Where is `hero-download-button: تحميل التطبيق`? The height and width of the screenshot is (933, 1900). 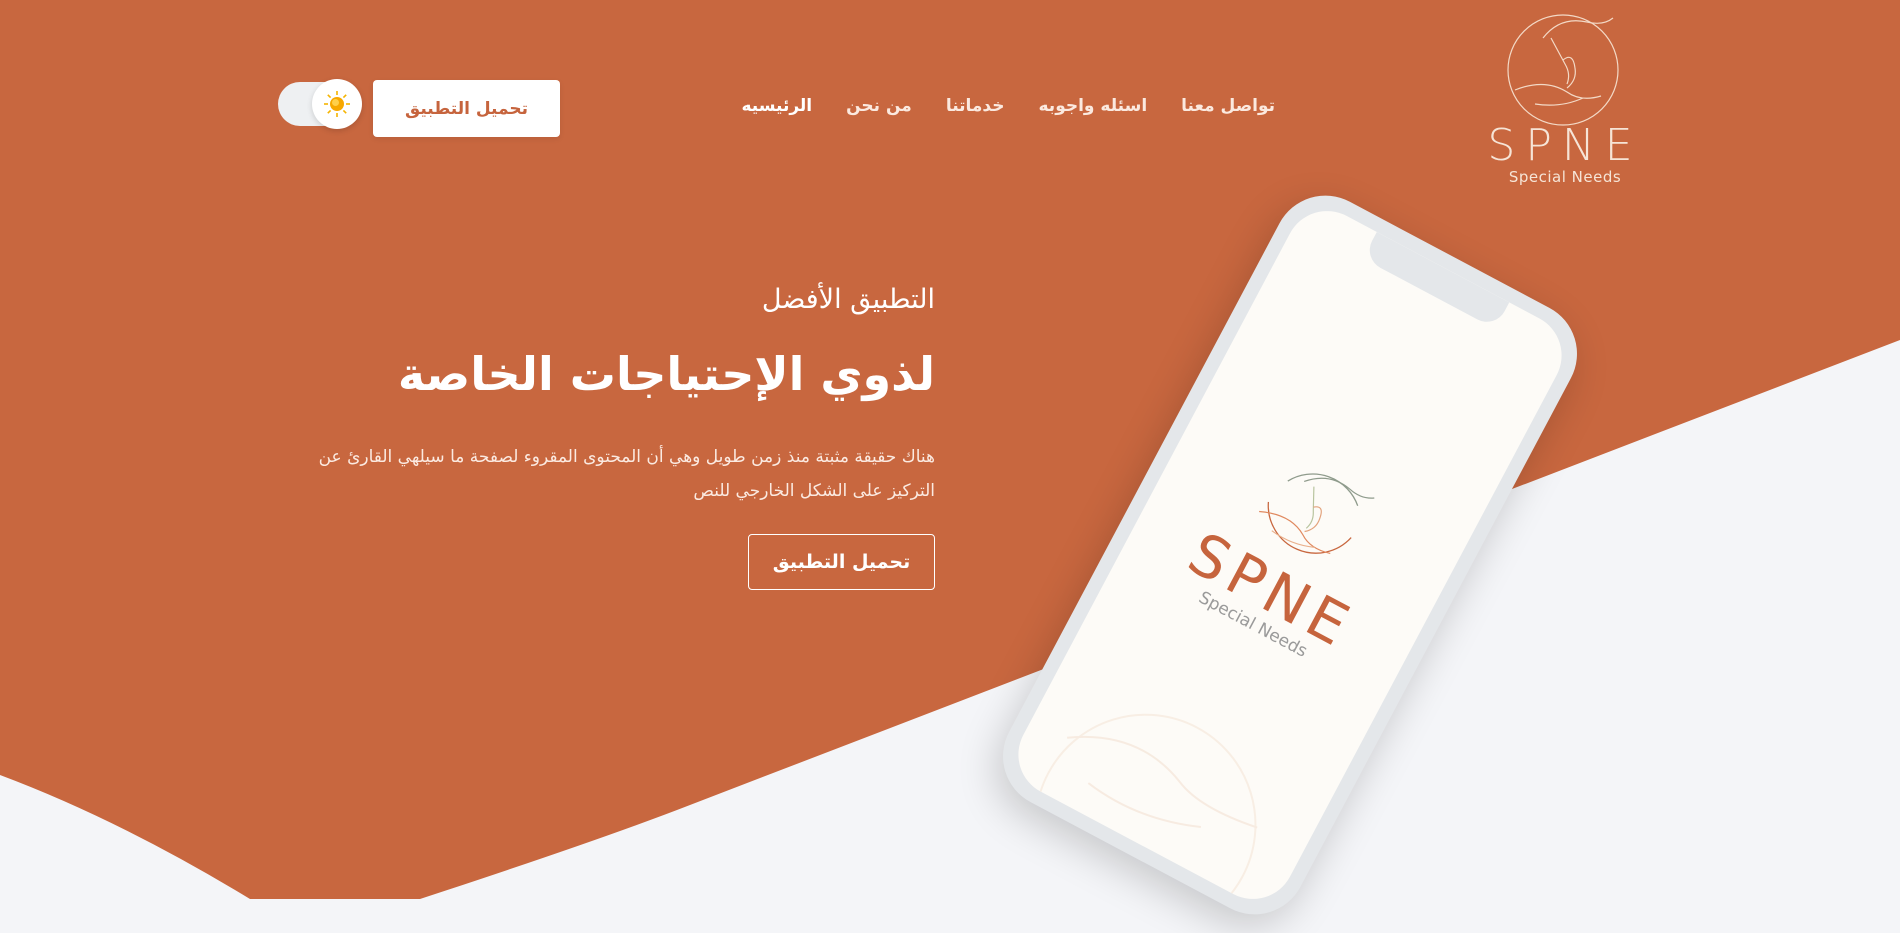
hero-download-button: تحميل التطبيق is located at coordinates (841, 562).